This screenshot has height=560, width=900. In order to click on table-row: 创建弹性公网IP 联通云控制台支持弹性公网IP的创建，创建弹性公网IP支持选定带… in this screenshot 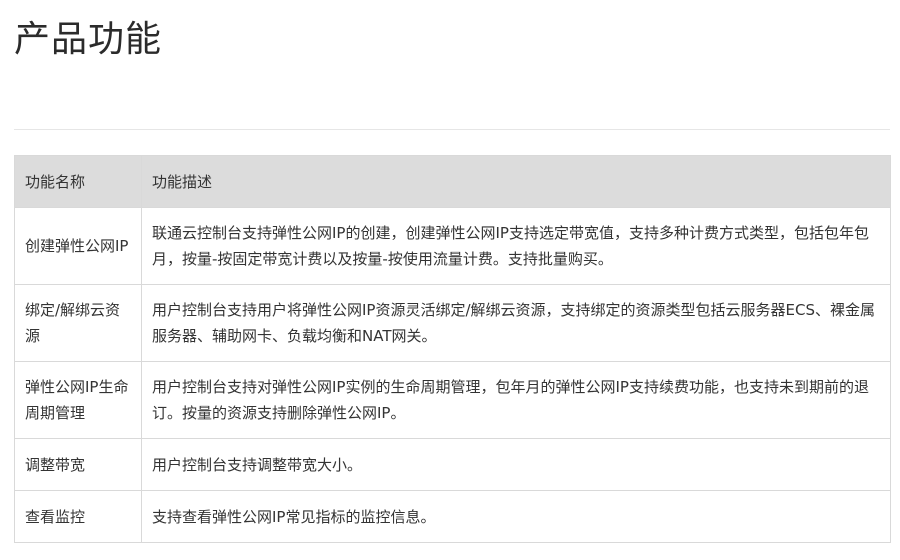, I will do `click(452, 246)`.